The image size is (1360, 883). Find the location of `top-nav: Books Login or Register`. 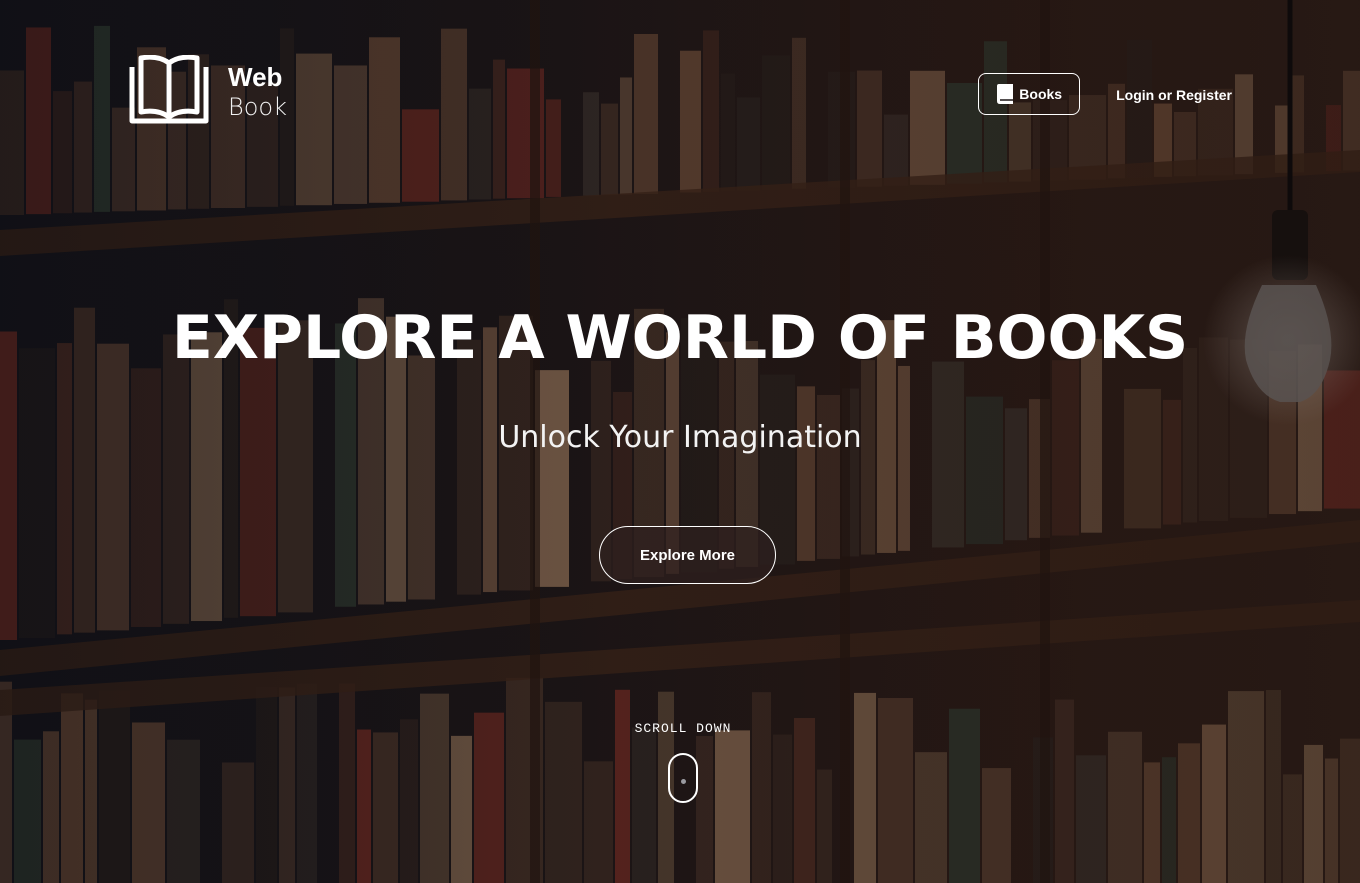

top-nav: Books Login or Register is located at coordinates (1105, 94).